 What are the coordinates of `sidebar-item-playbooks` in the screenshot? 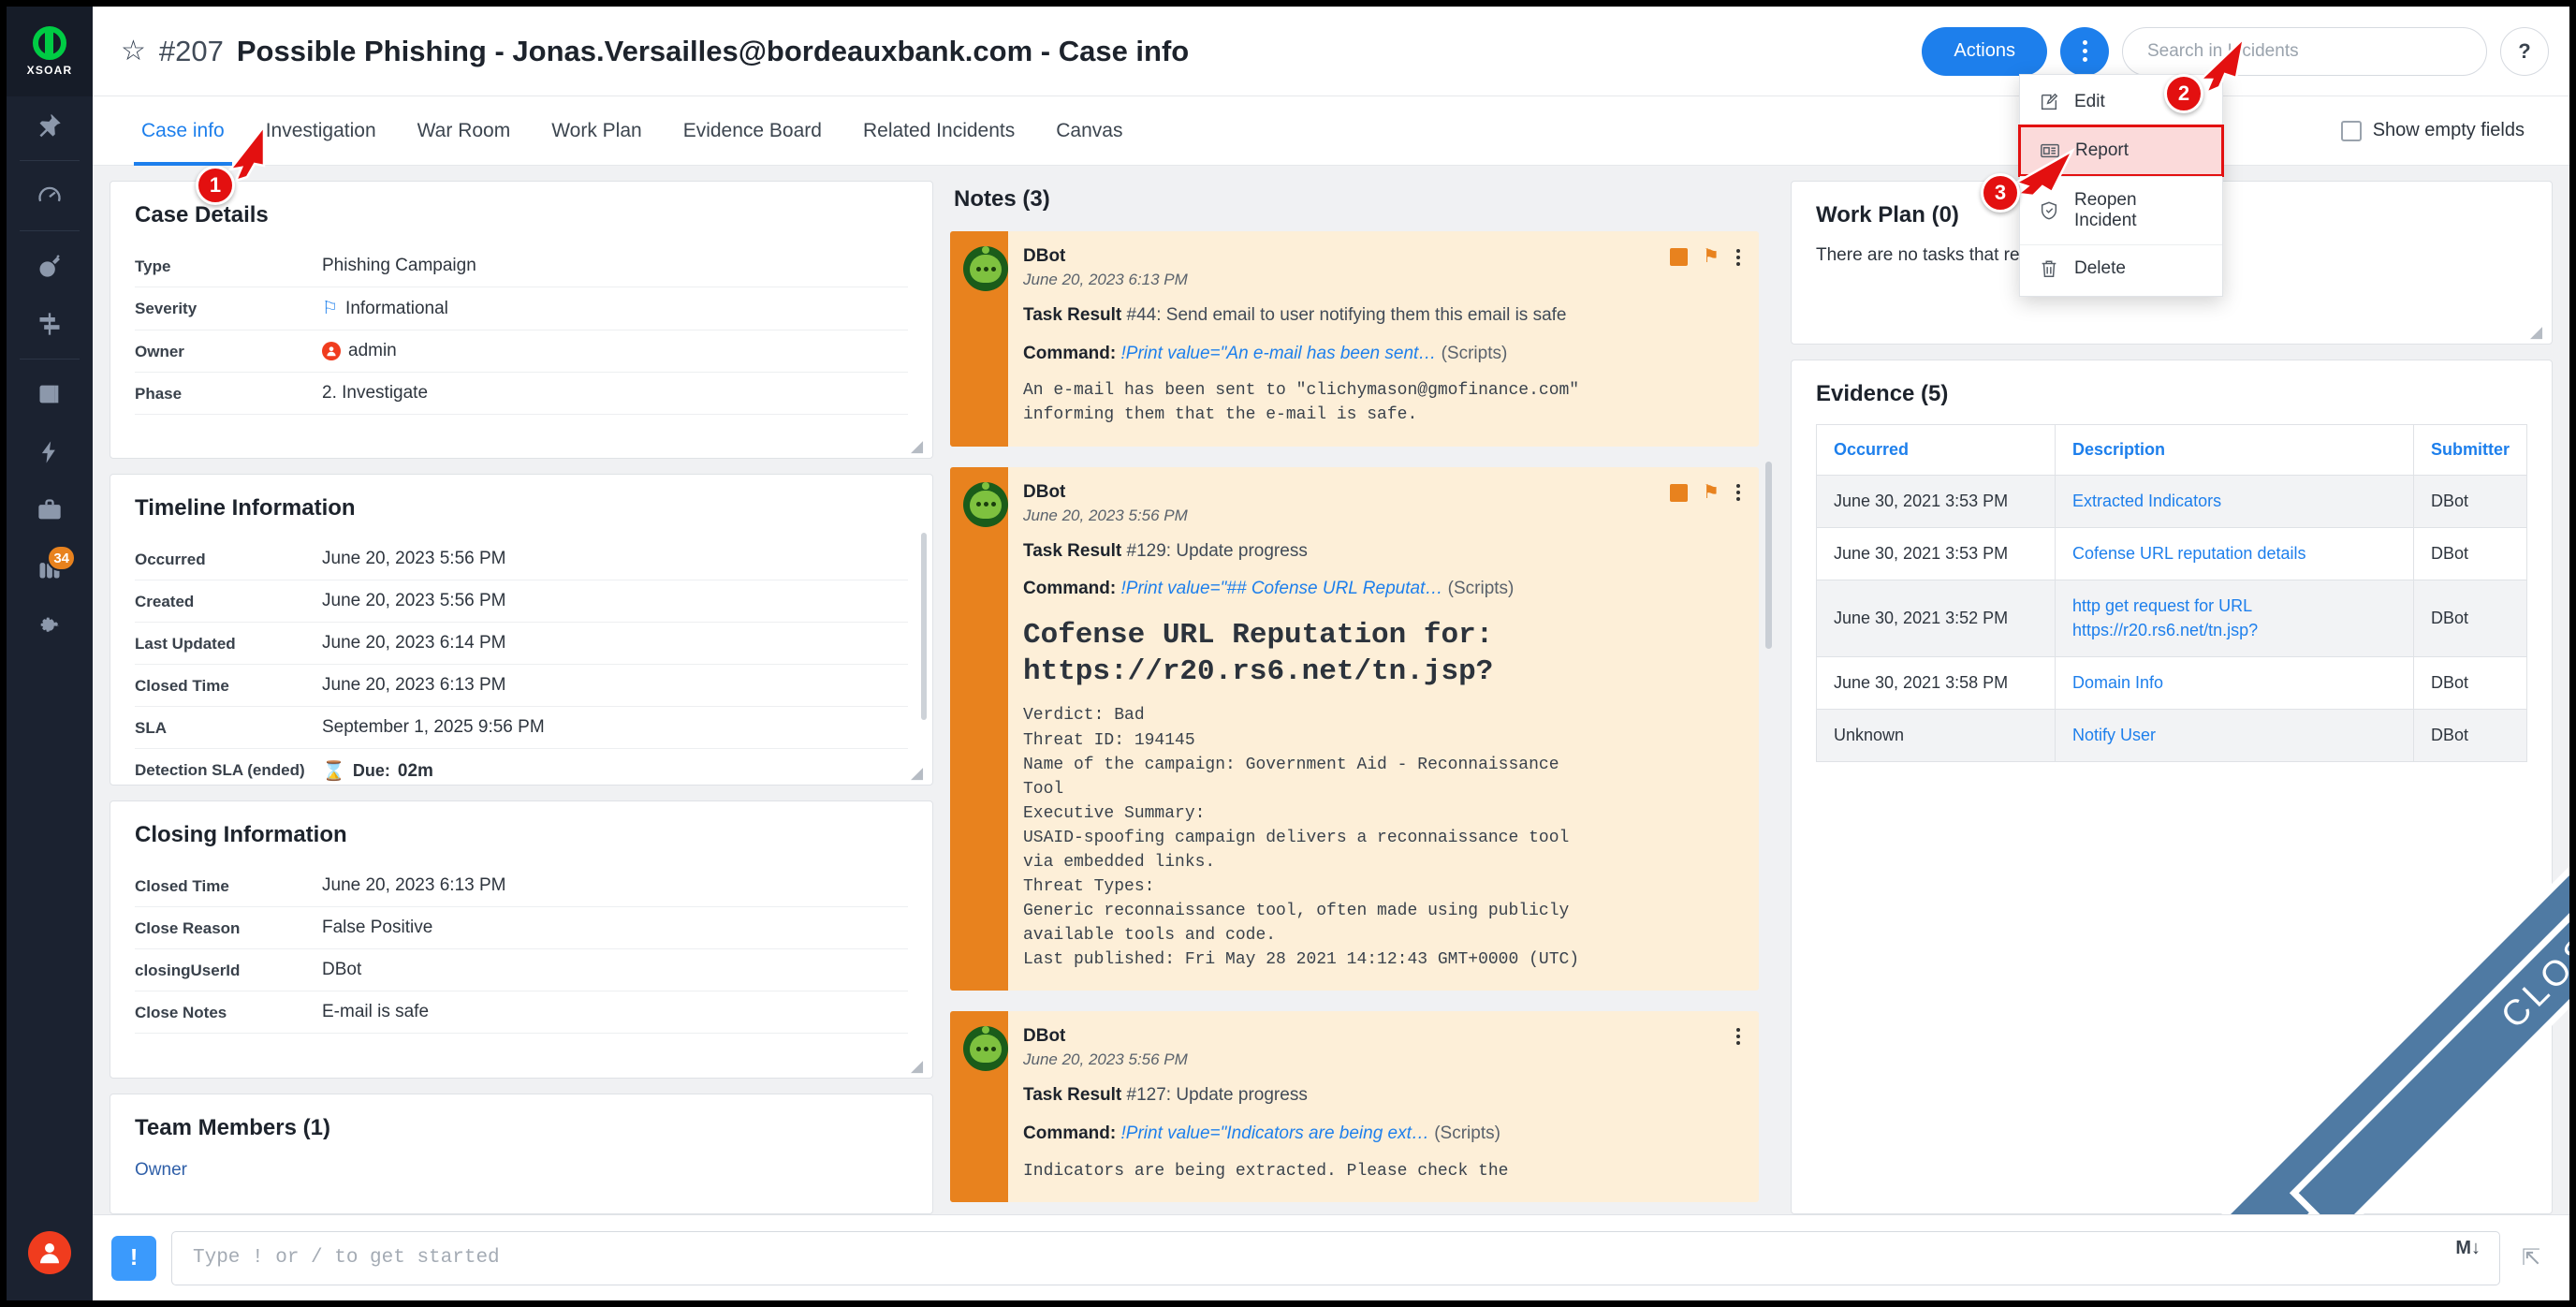 It's located at (50, 324).